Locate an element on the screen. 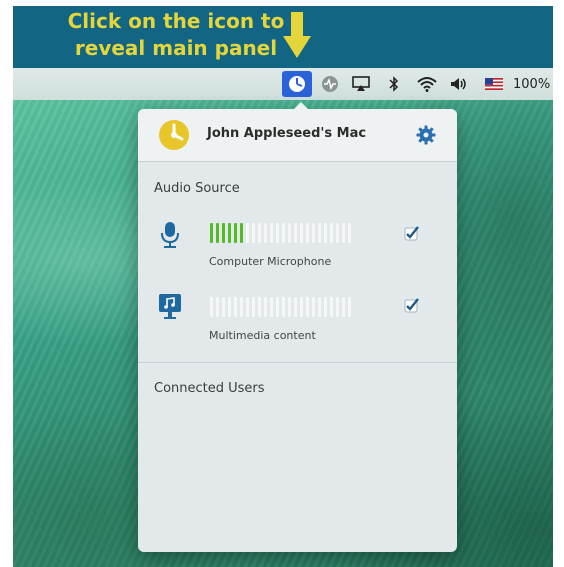 The width and height of the screenshot is (564, 567). wifi-icon is located at coordinates (427, 84).